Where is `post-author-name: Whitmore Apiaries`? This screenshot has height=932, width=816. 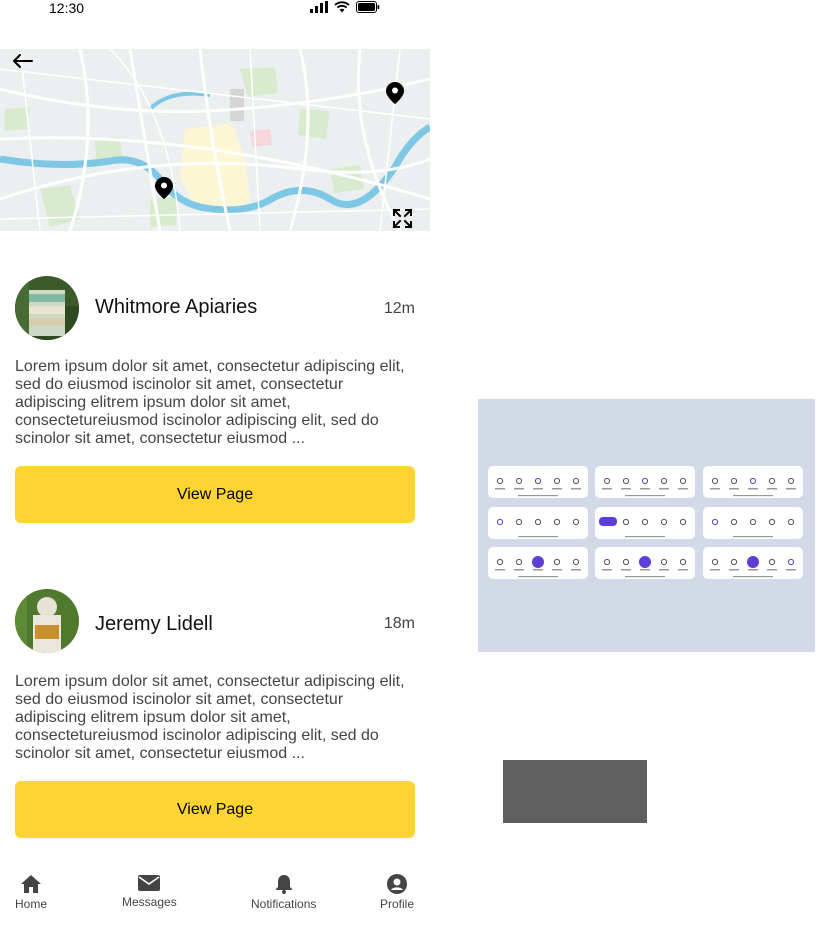 post-author-name: Whitmore Apiaries is located at coordinates (176, 307).